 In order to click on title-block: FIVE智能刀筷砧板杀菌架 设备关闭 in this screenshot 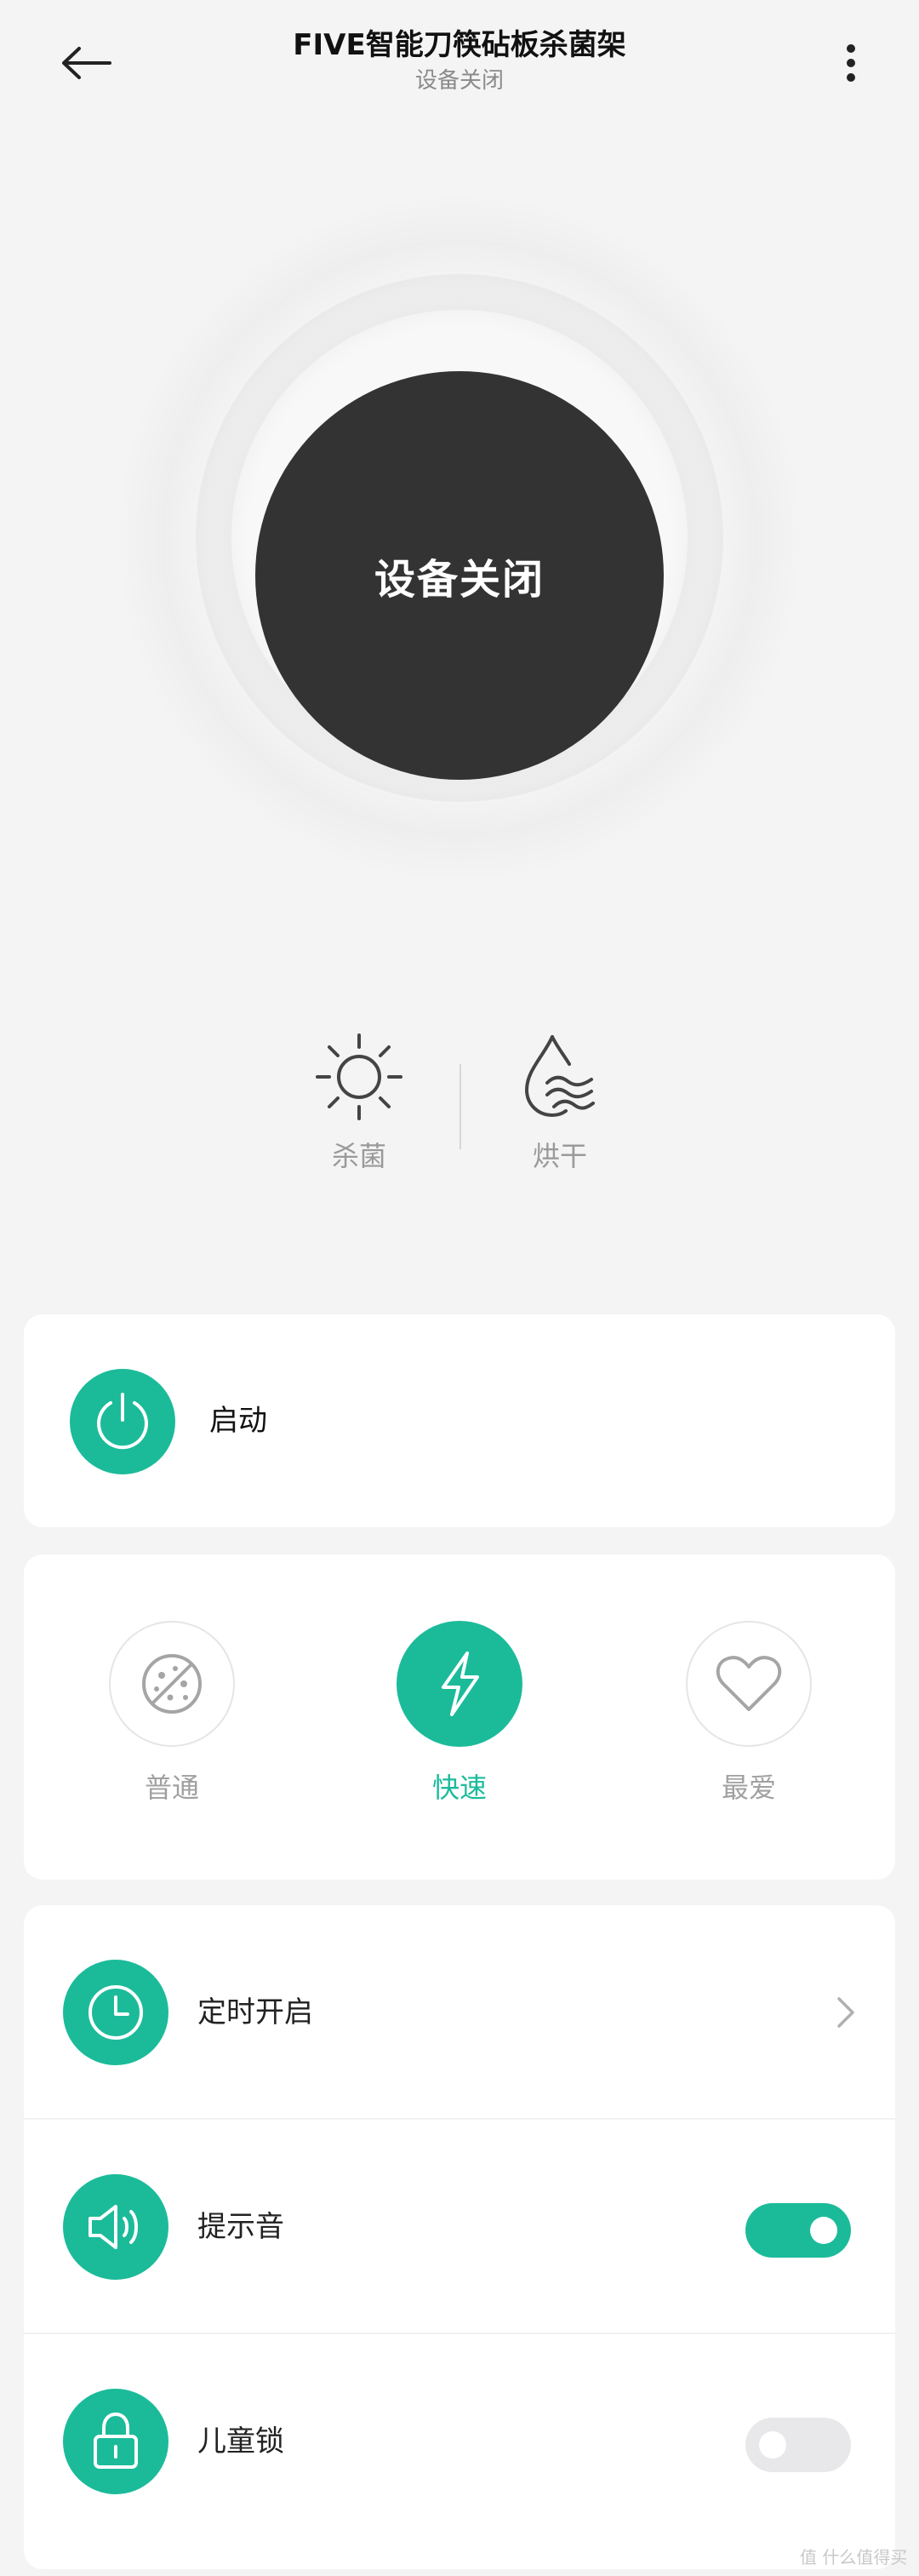, I will do `click(459, 60)`.